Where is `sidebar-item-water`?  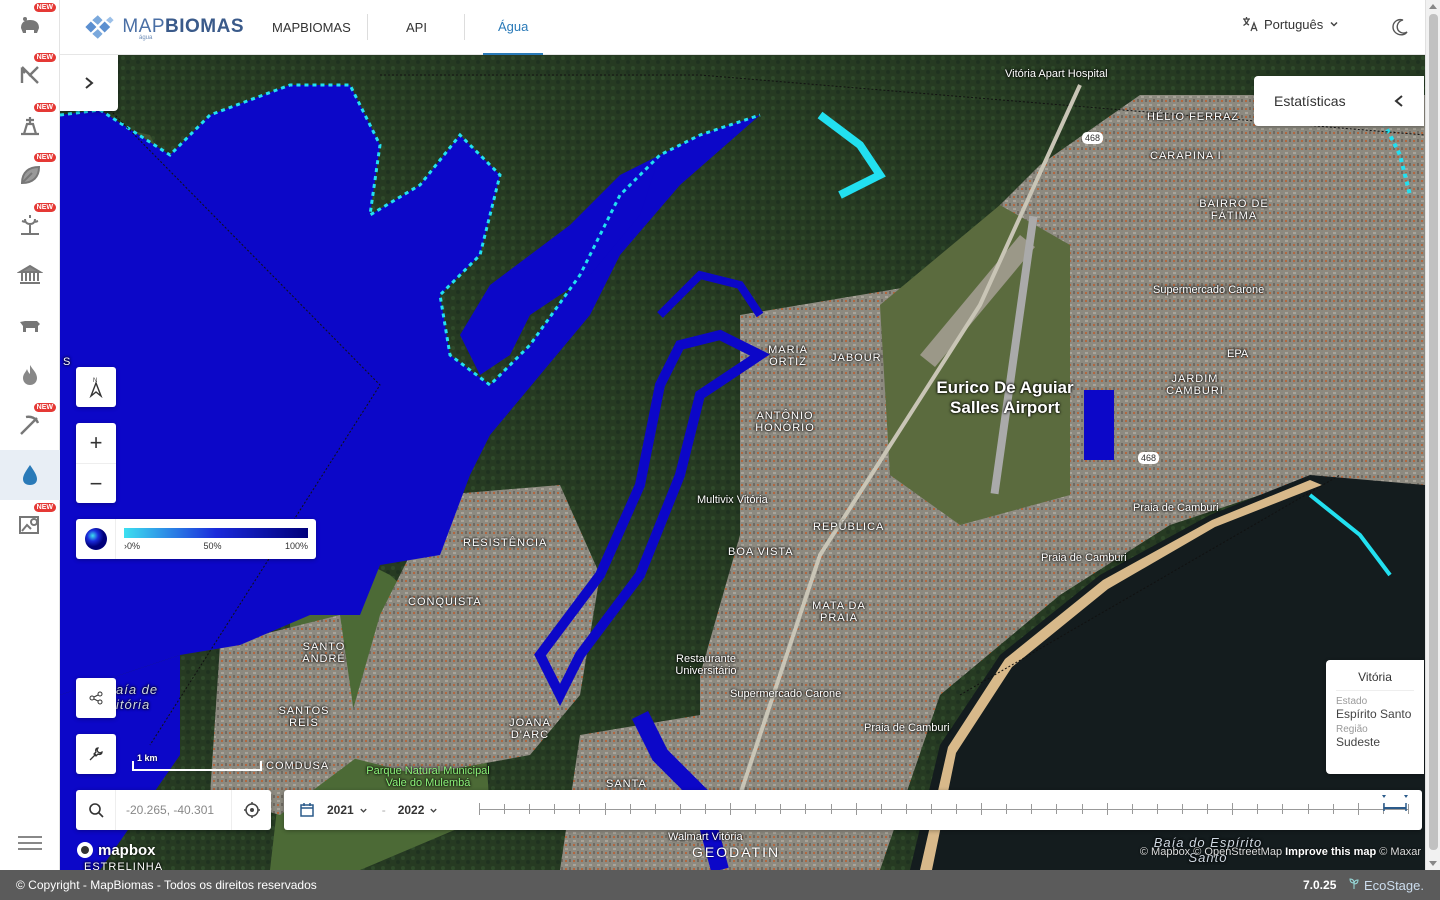
sidebar-item-water is located at coordinates (30, 475).